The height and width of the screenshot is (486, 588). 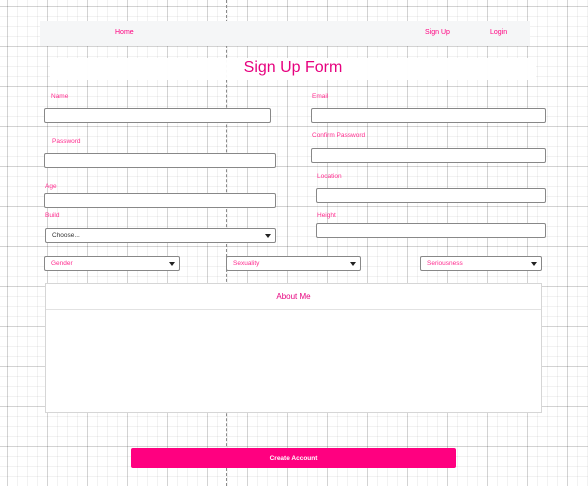 I want to click on confirm-password-input, so click(x=428, y=155).